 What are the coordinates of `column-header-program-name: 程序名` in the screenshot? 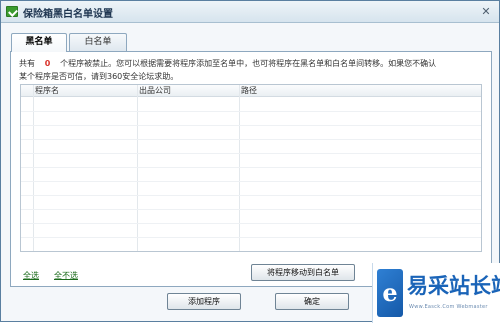 It's located at (47, 91).